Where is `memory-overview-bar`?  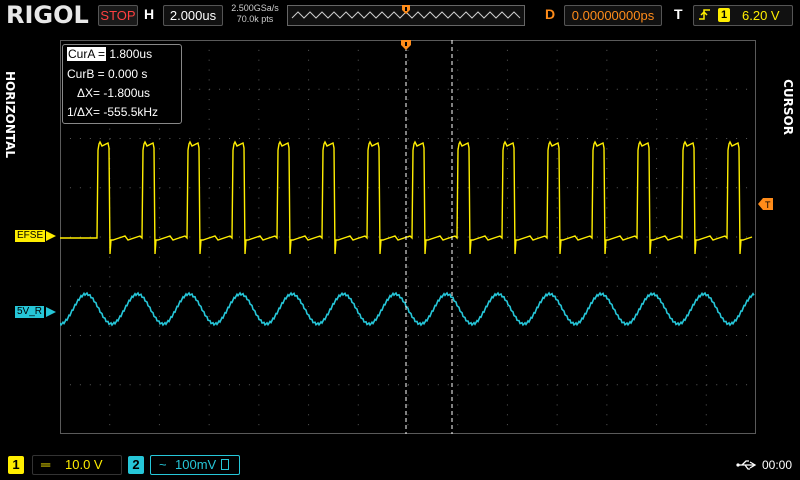 memory-overview-bar is located at coordinates (406, 15).